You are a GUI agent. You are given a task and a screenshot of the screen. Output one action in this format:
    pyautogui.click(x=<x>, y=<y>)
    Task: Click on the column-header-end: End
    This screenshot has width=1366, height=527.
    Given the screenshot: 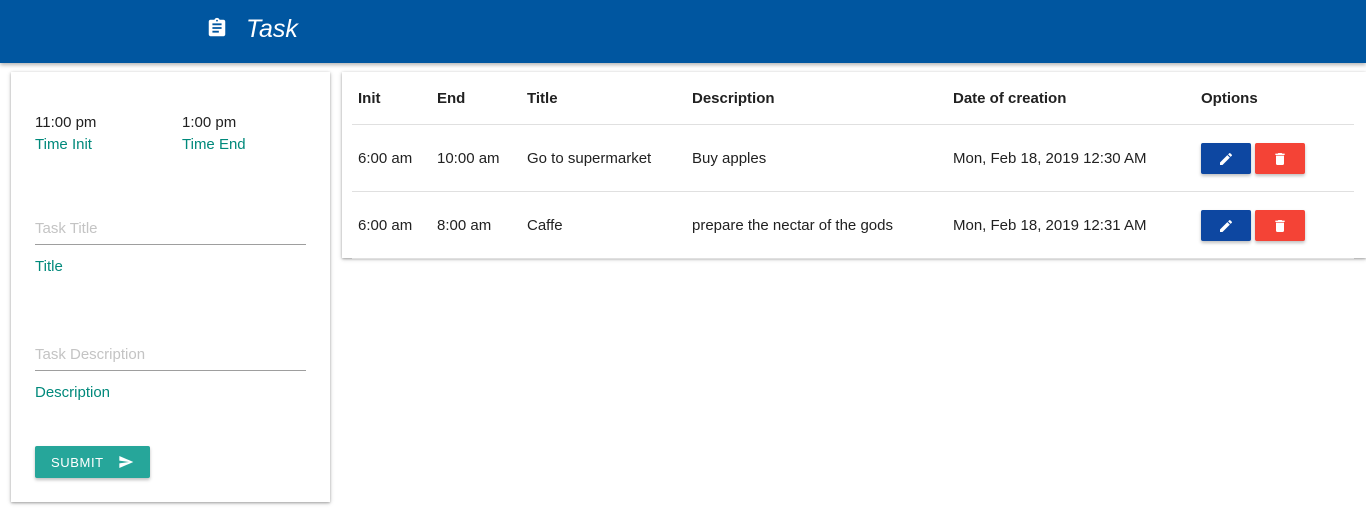 What is the action you would take?
    pyautogui.click(x=476, y=98)
    